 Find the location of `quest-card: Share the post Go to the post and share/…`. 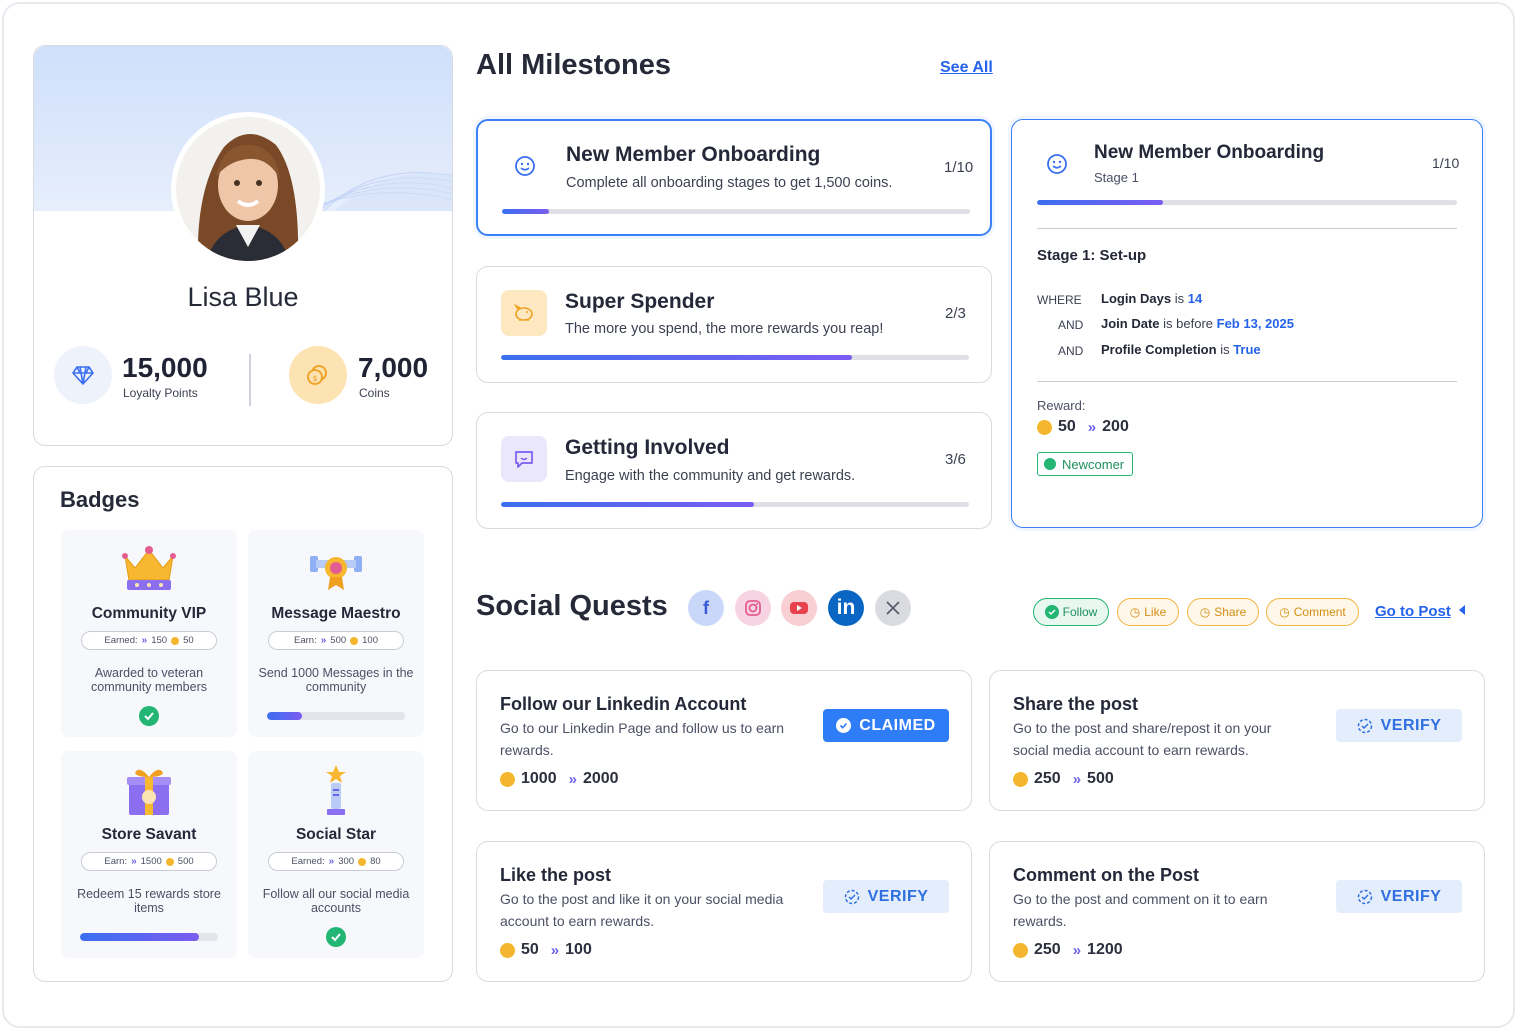

quest-card: Share the post Go to the post and share/… is located at coordinates (1237, 740).